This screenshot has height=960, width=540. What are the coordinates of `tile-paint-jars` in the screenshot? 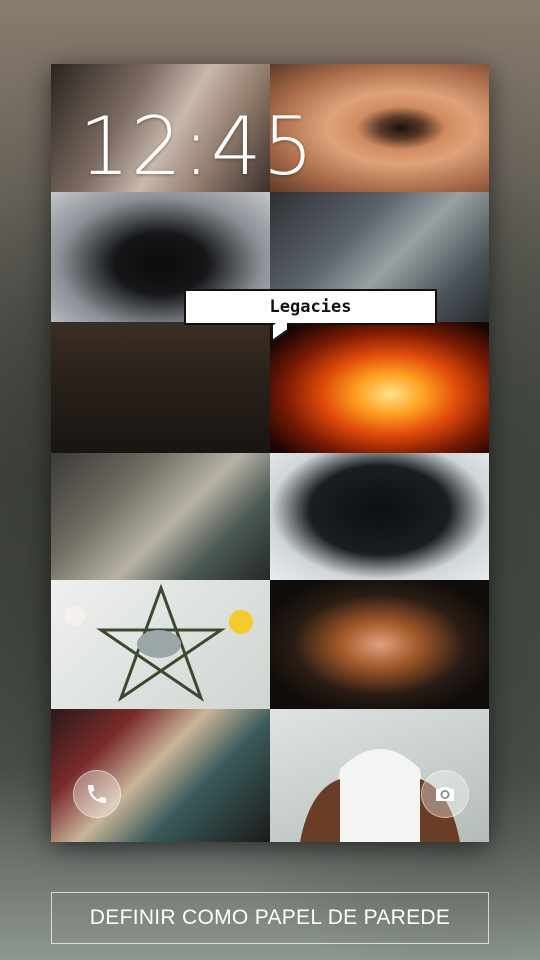 It's located at (160, 516).